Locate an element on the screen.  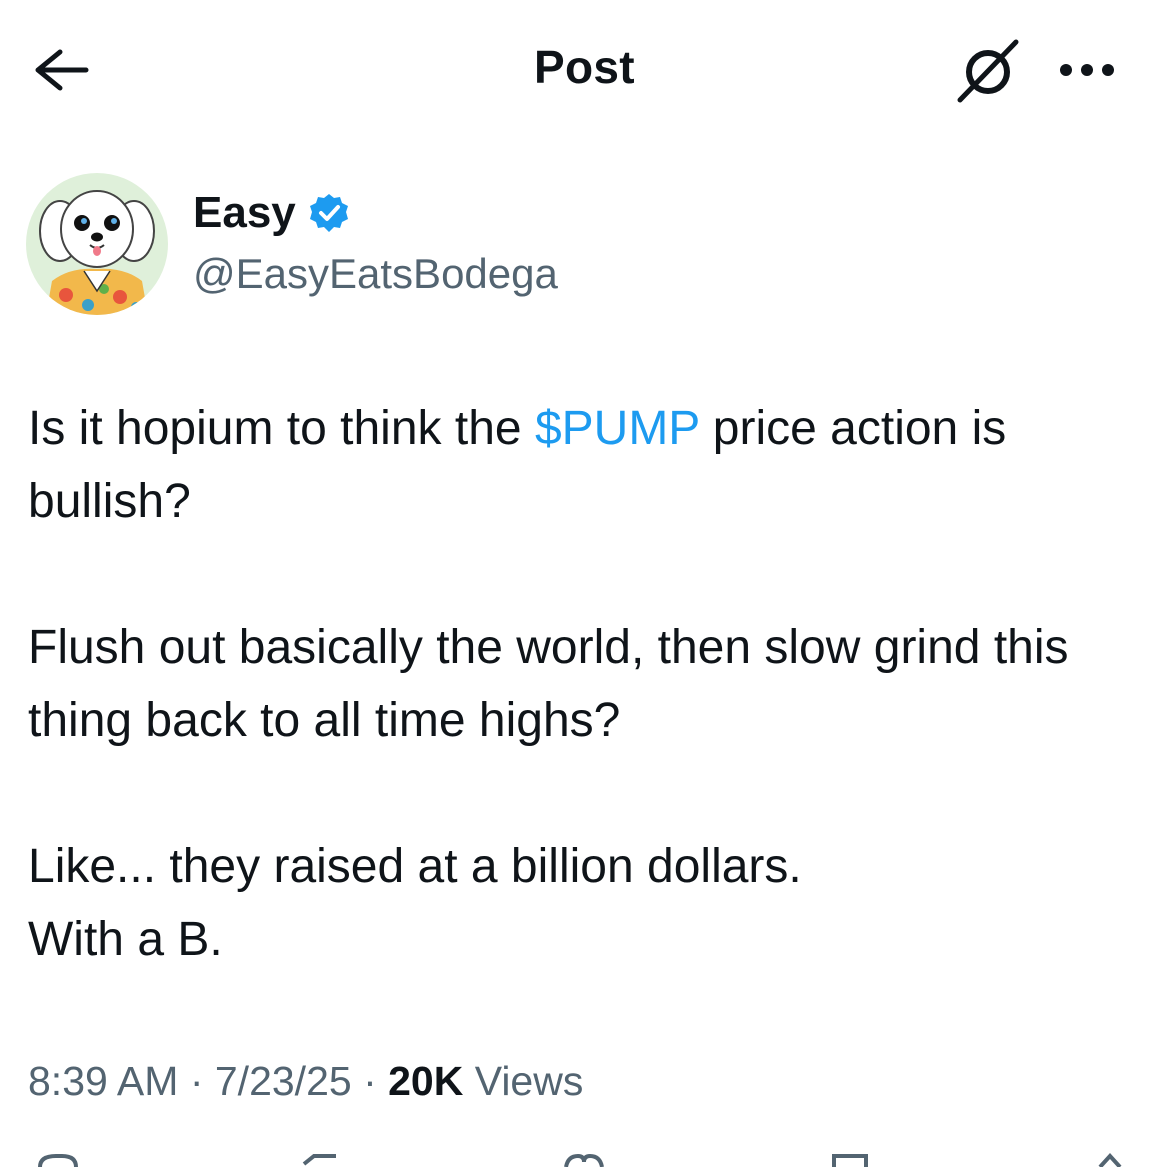
more-options-button is located at coordinates (1087, 70).